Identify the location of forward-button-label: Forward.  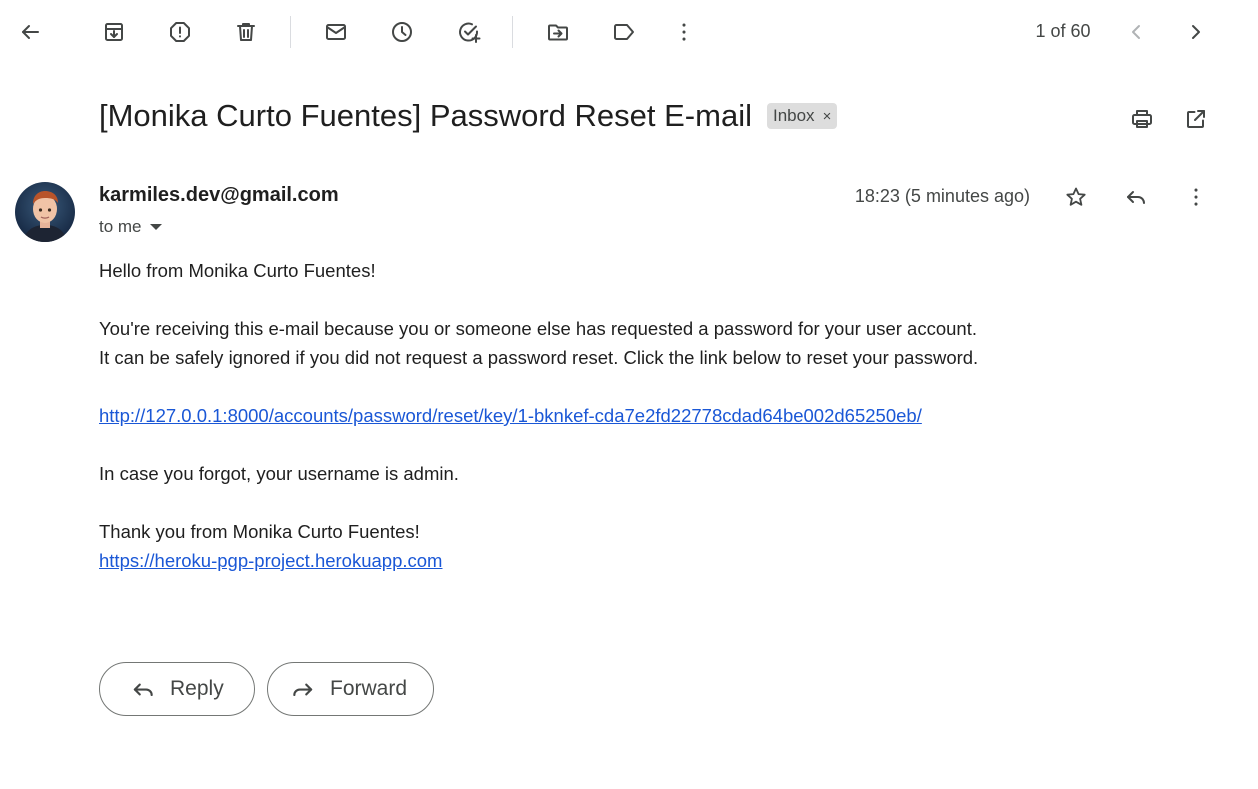
(368, 689).